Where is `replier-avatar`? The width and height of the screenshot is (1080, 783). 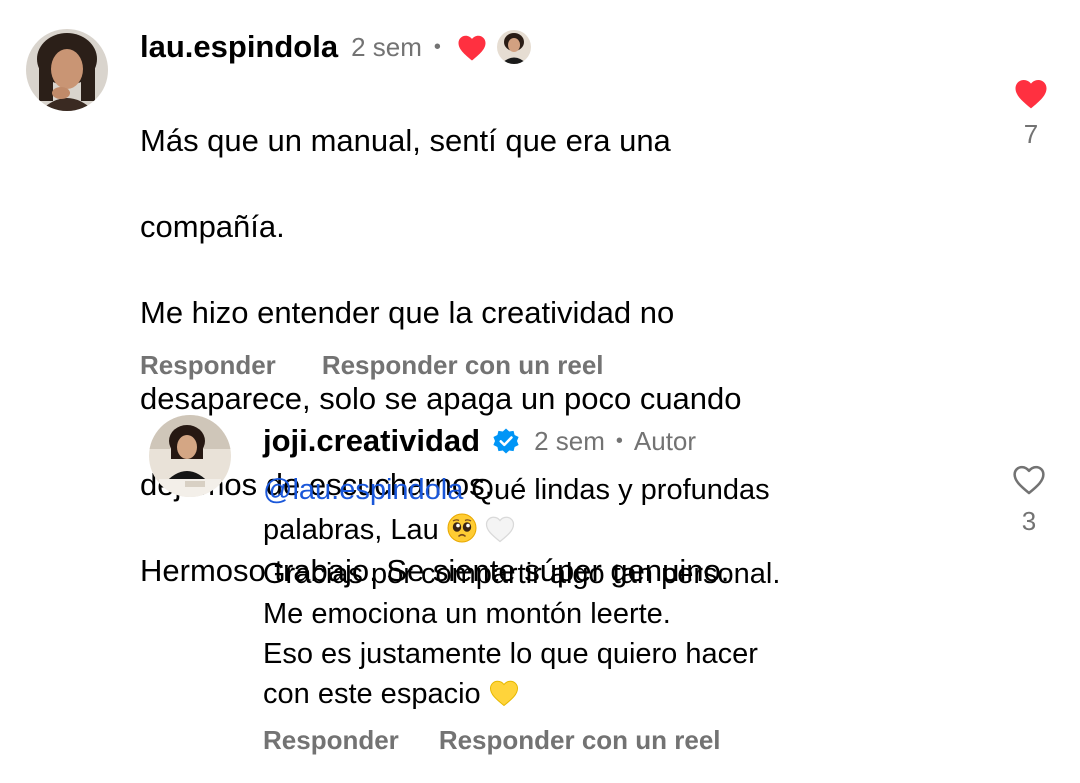 replier-avatar is located at coordinates (190, 456).